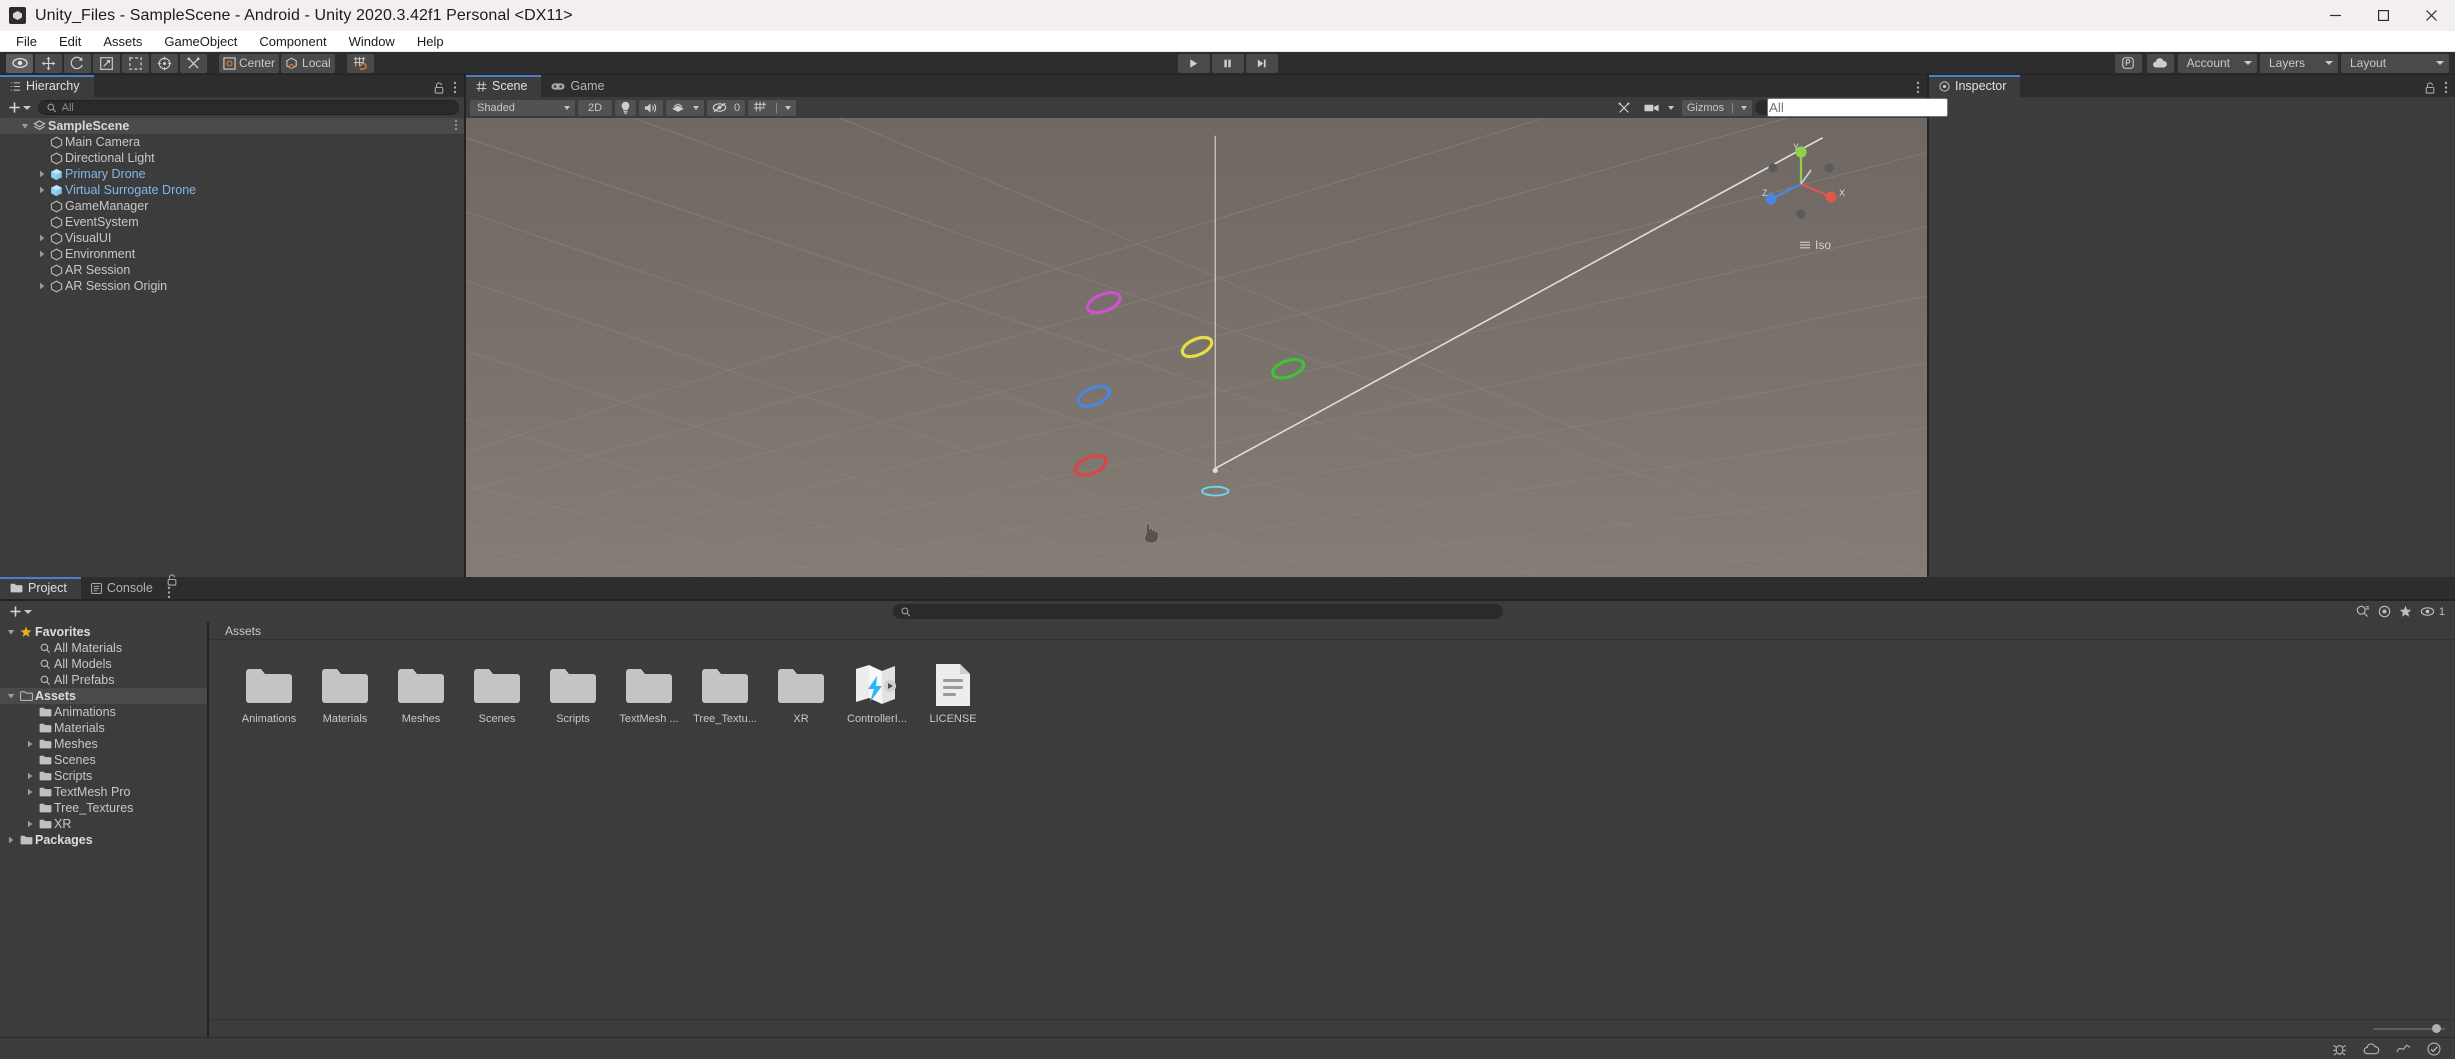 The width and height of the screenshot is (2455, 1059). I want to click on asset-item: Materials, so click(345, 691).